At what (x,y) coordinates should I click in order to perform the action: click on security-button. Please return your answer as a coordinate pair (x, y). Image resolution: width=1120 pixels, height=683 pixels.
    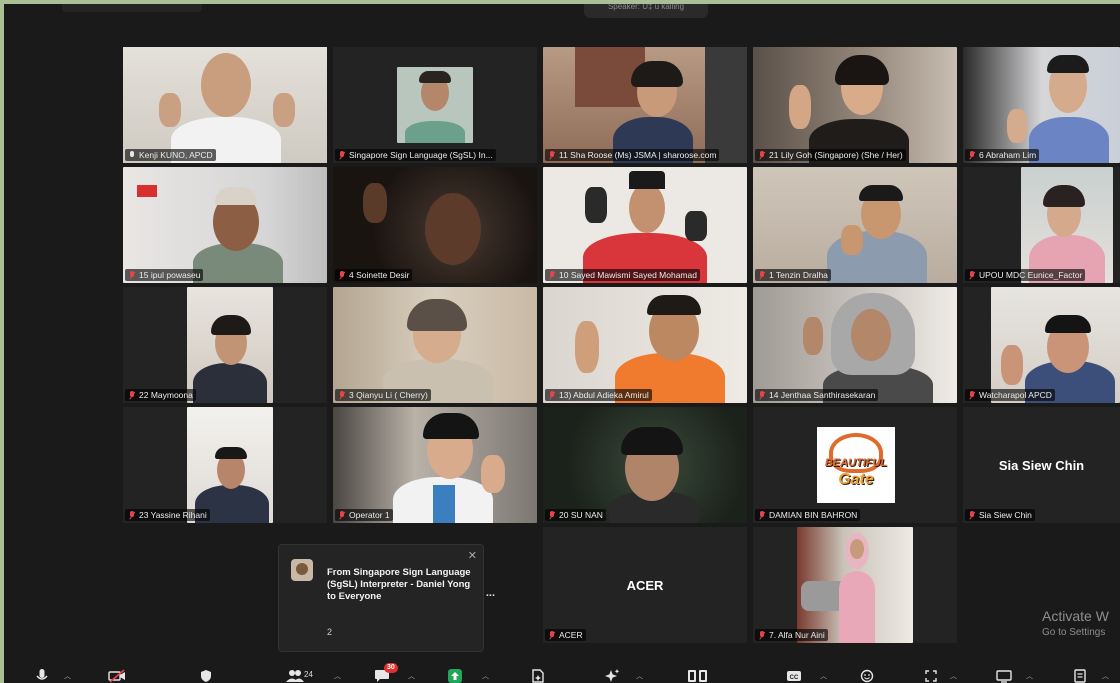
    Looking at the image, I should click on (208, 676).